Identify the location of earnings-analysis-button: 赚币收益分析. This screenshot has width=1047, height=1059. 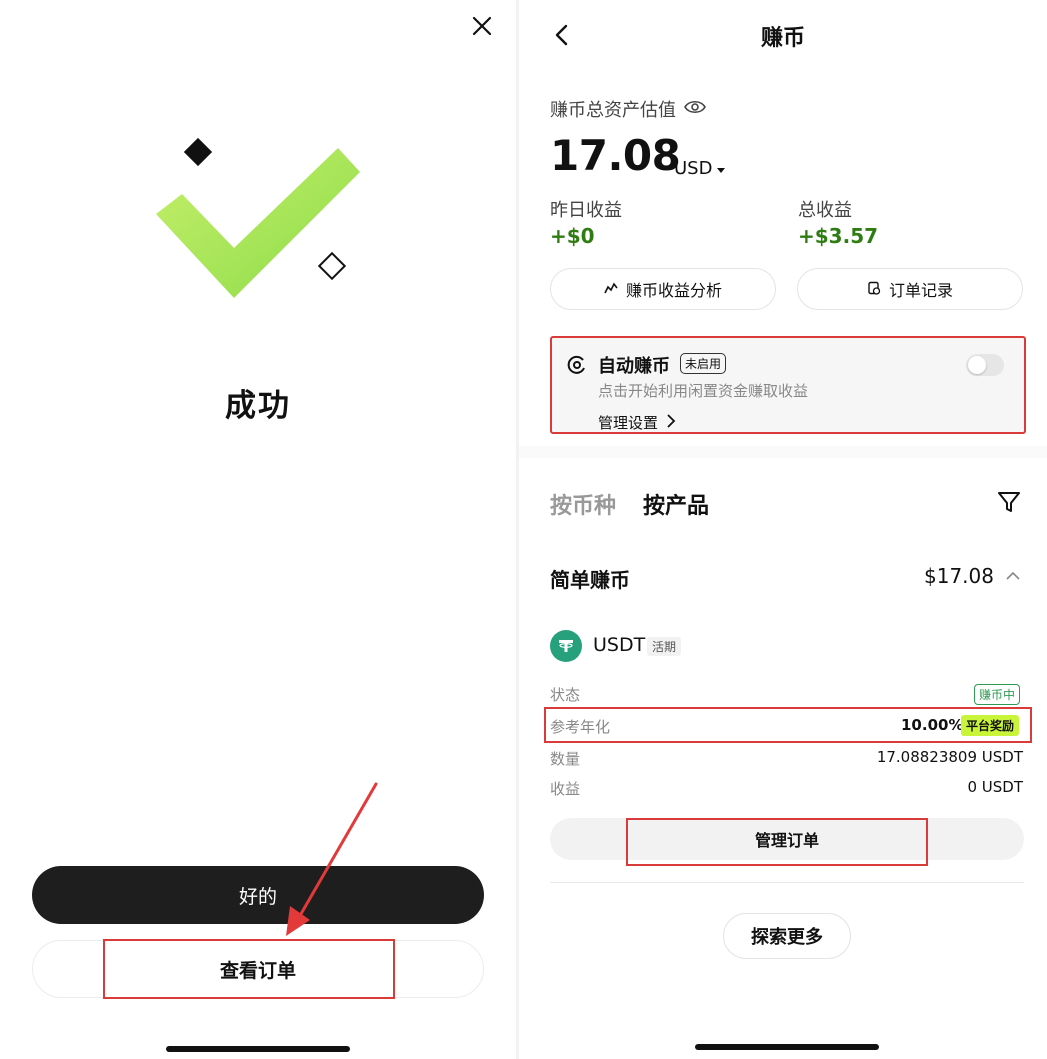
(663, 289).